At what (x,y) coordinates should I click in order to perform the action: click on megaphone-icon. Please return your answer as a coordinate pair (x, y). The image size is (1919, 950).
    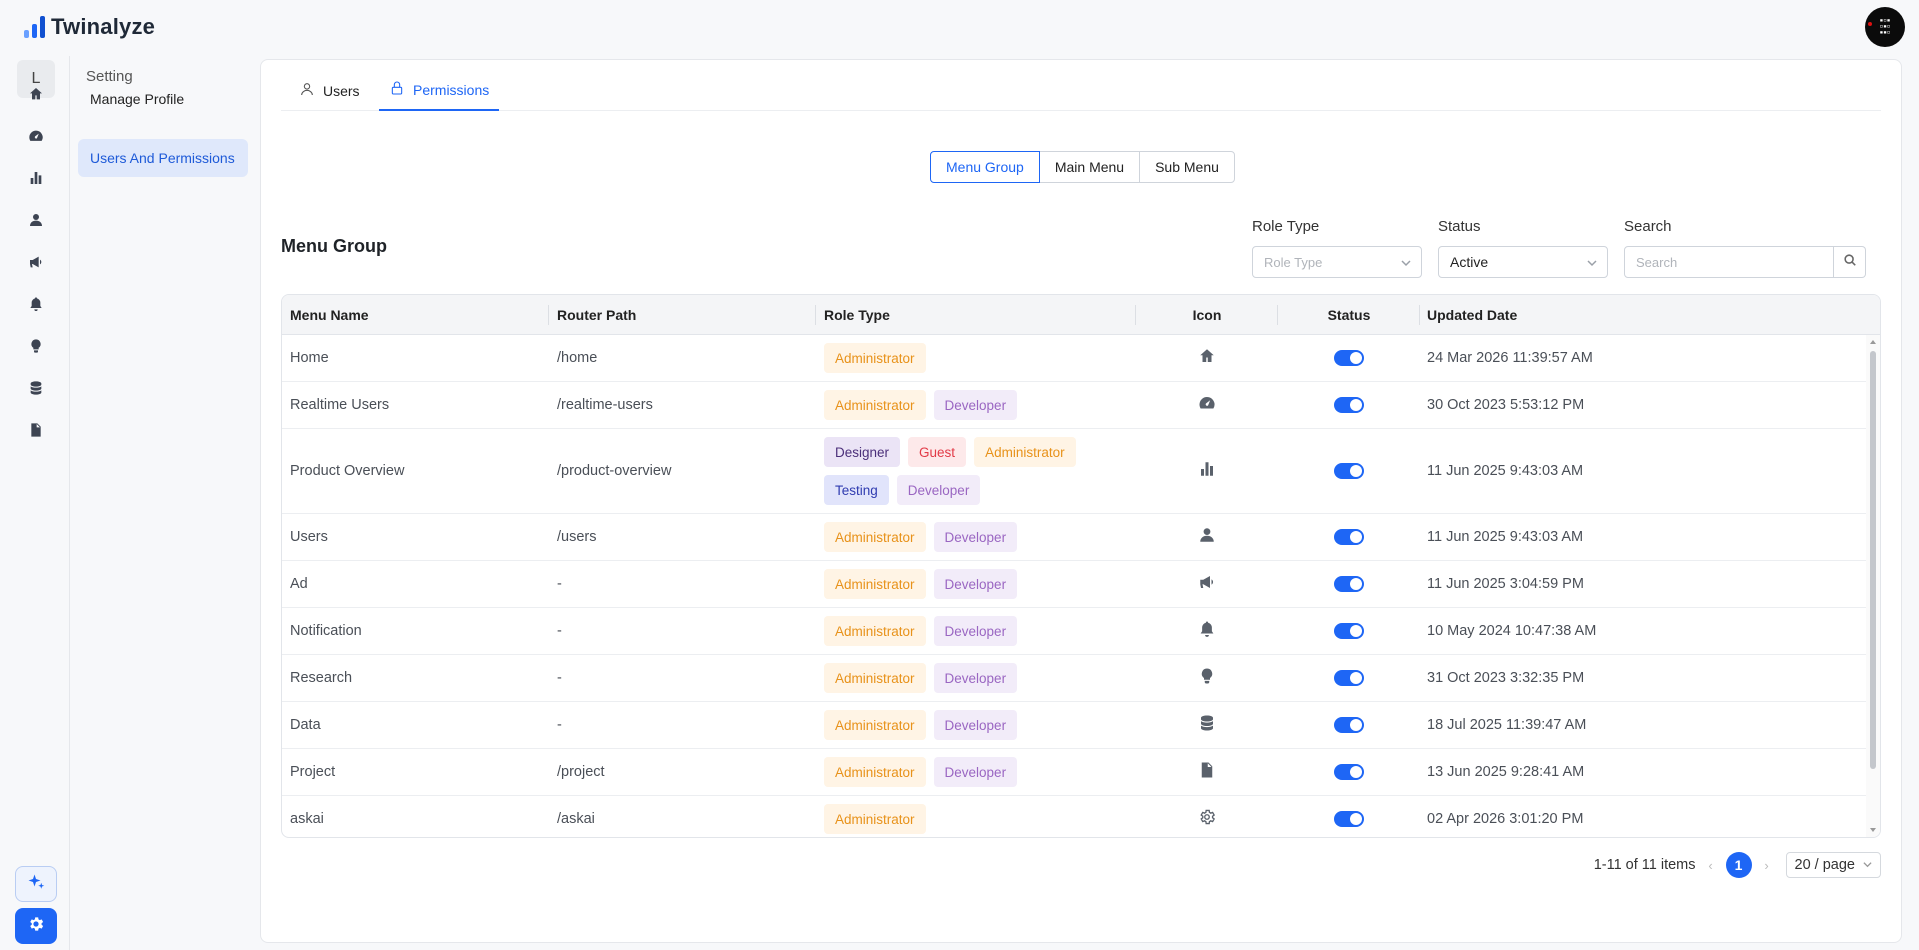
    Looking at the image, I should click on (36, 264).